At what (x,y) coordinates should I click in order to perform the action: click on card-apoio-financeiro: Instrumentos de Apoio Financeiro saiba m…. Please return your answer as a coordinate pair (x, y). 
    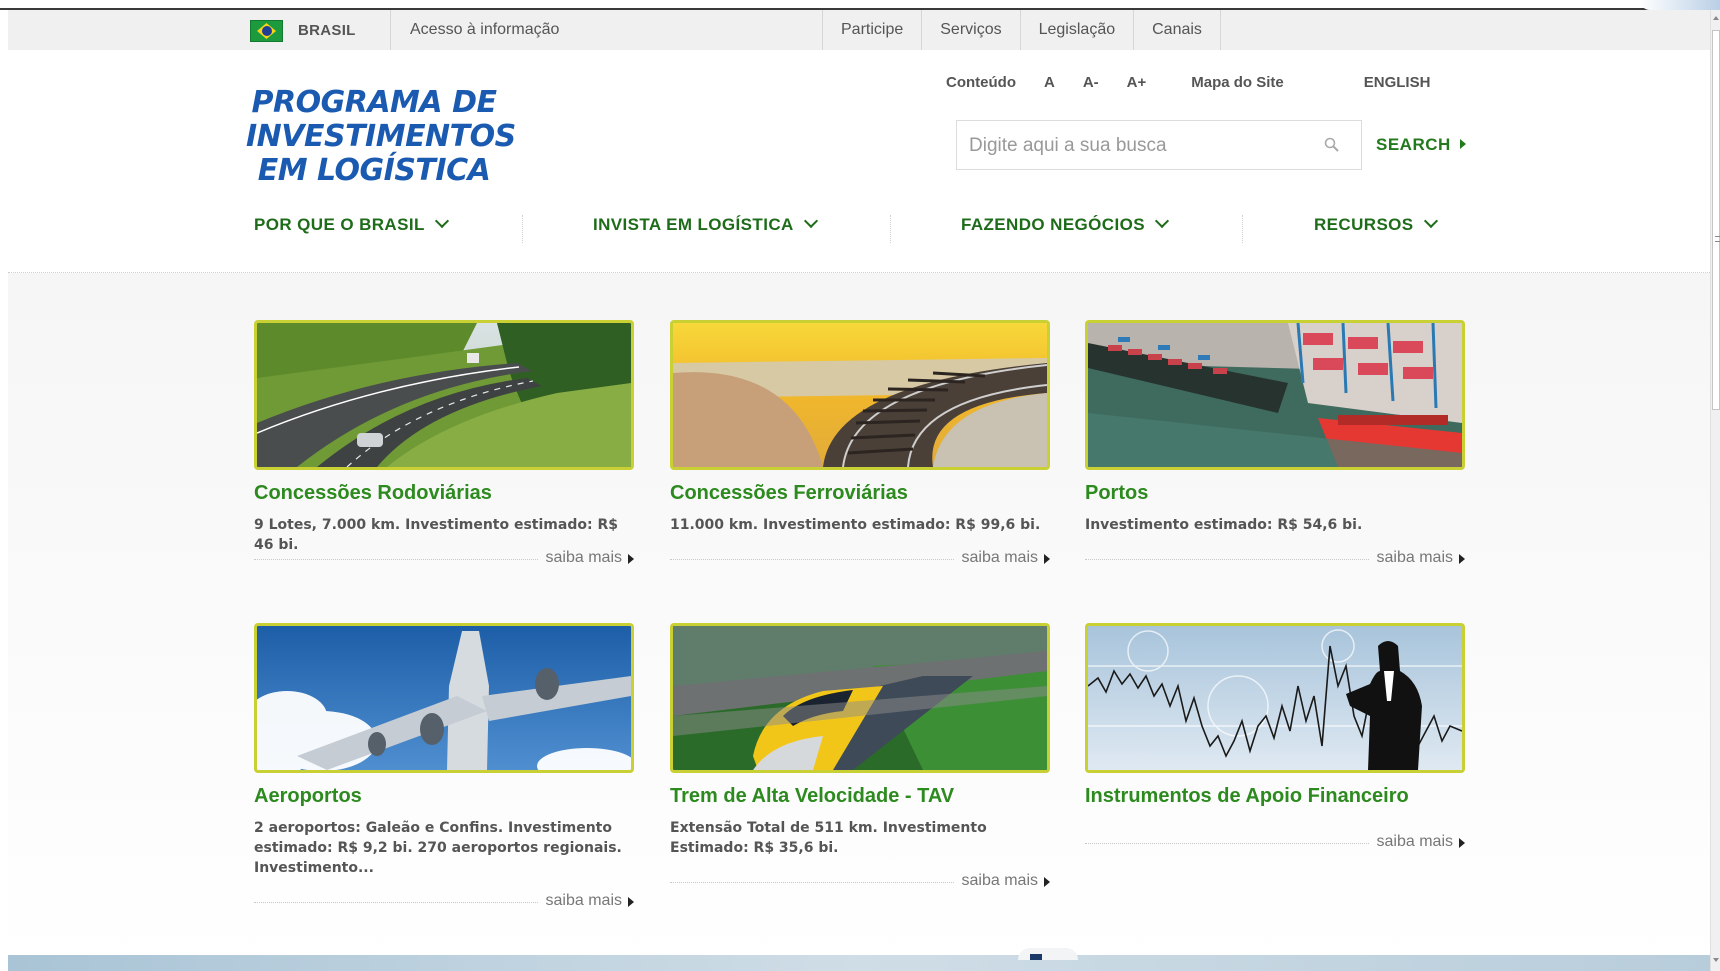
    Looking at the image, I should click on (1275, 736).